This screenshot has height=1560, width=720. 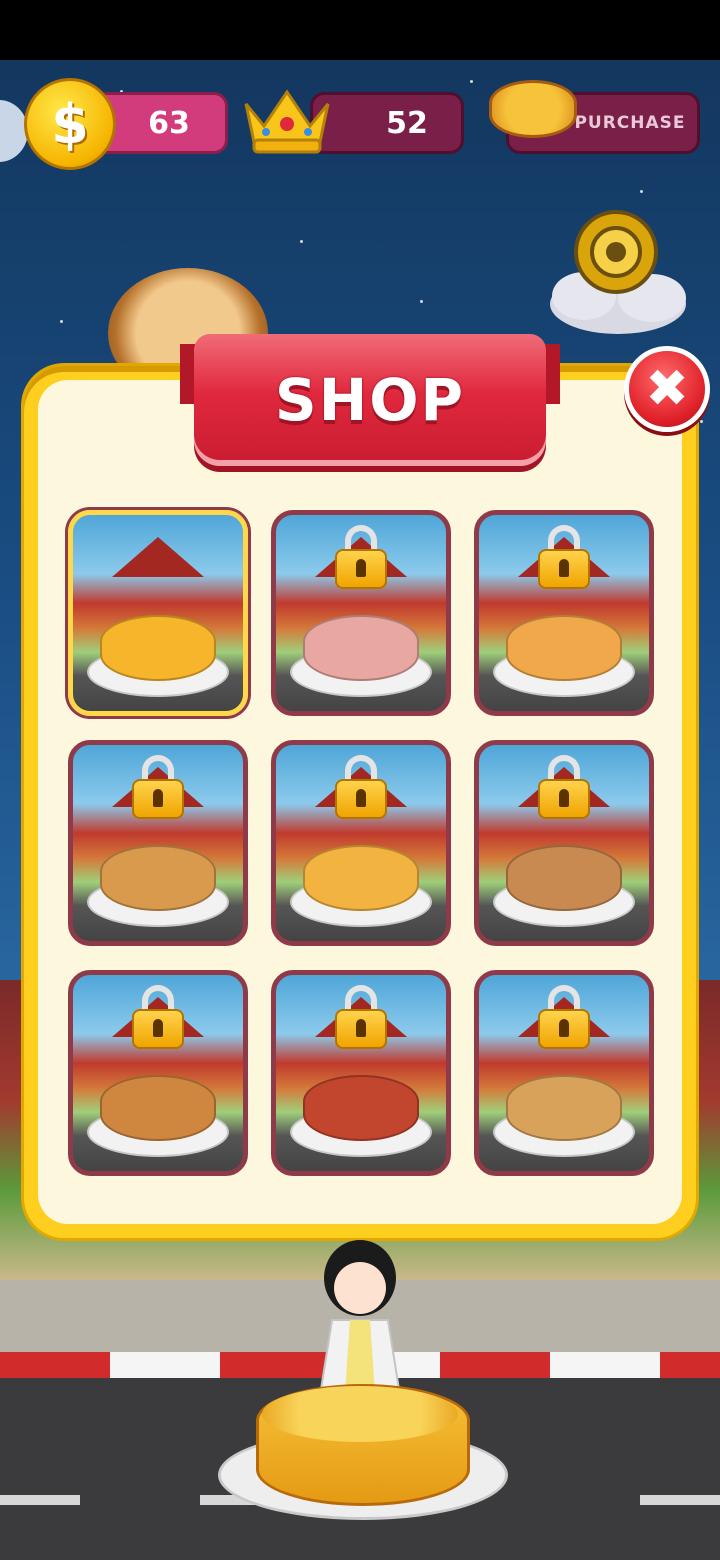 I want to click on close-icon: ✖, so click(x=667, y=389).